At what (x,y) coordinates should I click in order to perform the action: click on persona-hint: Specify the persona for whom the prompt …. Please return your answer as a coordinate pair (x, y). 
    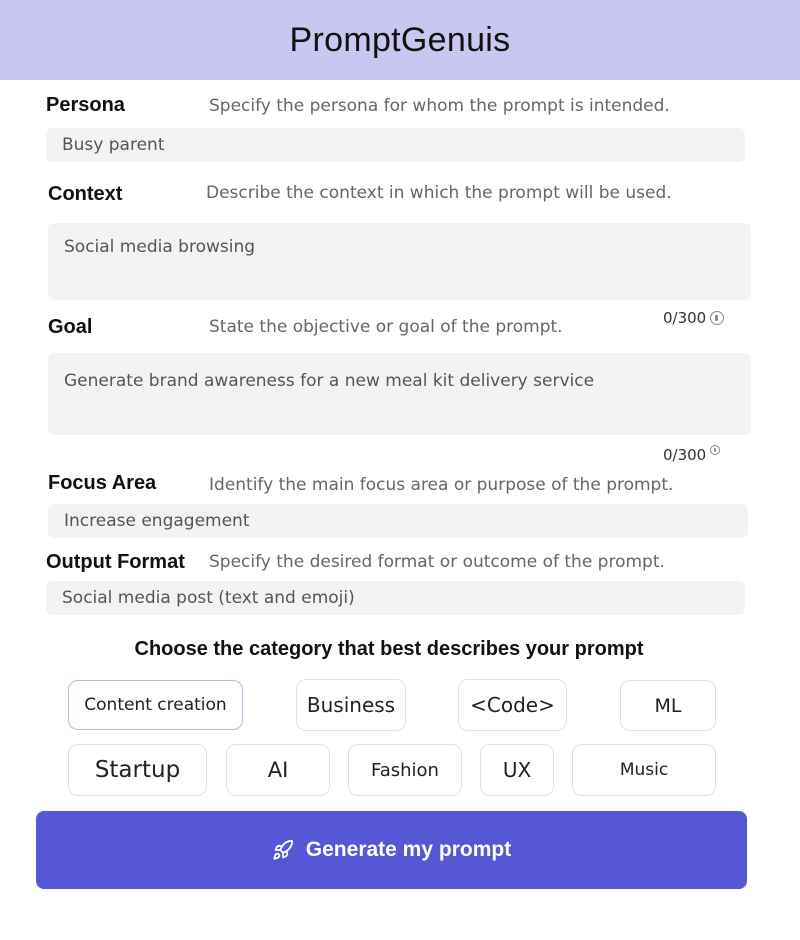
    Looking at the image, I should click on (439, 106).